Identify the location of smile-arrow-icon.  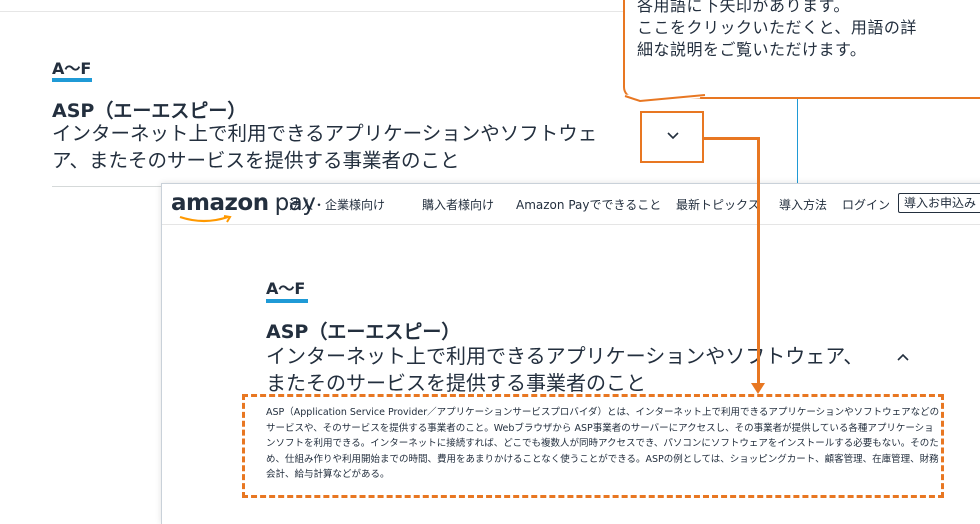
(205, 219).